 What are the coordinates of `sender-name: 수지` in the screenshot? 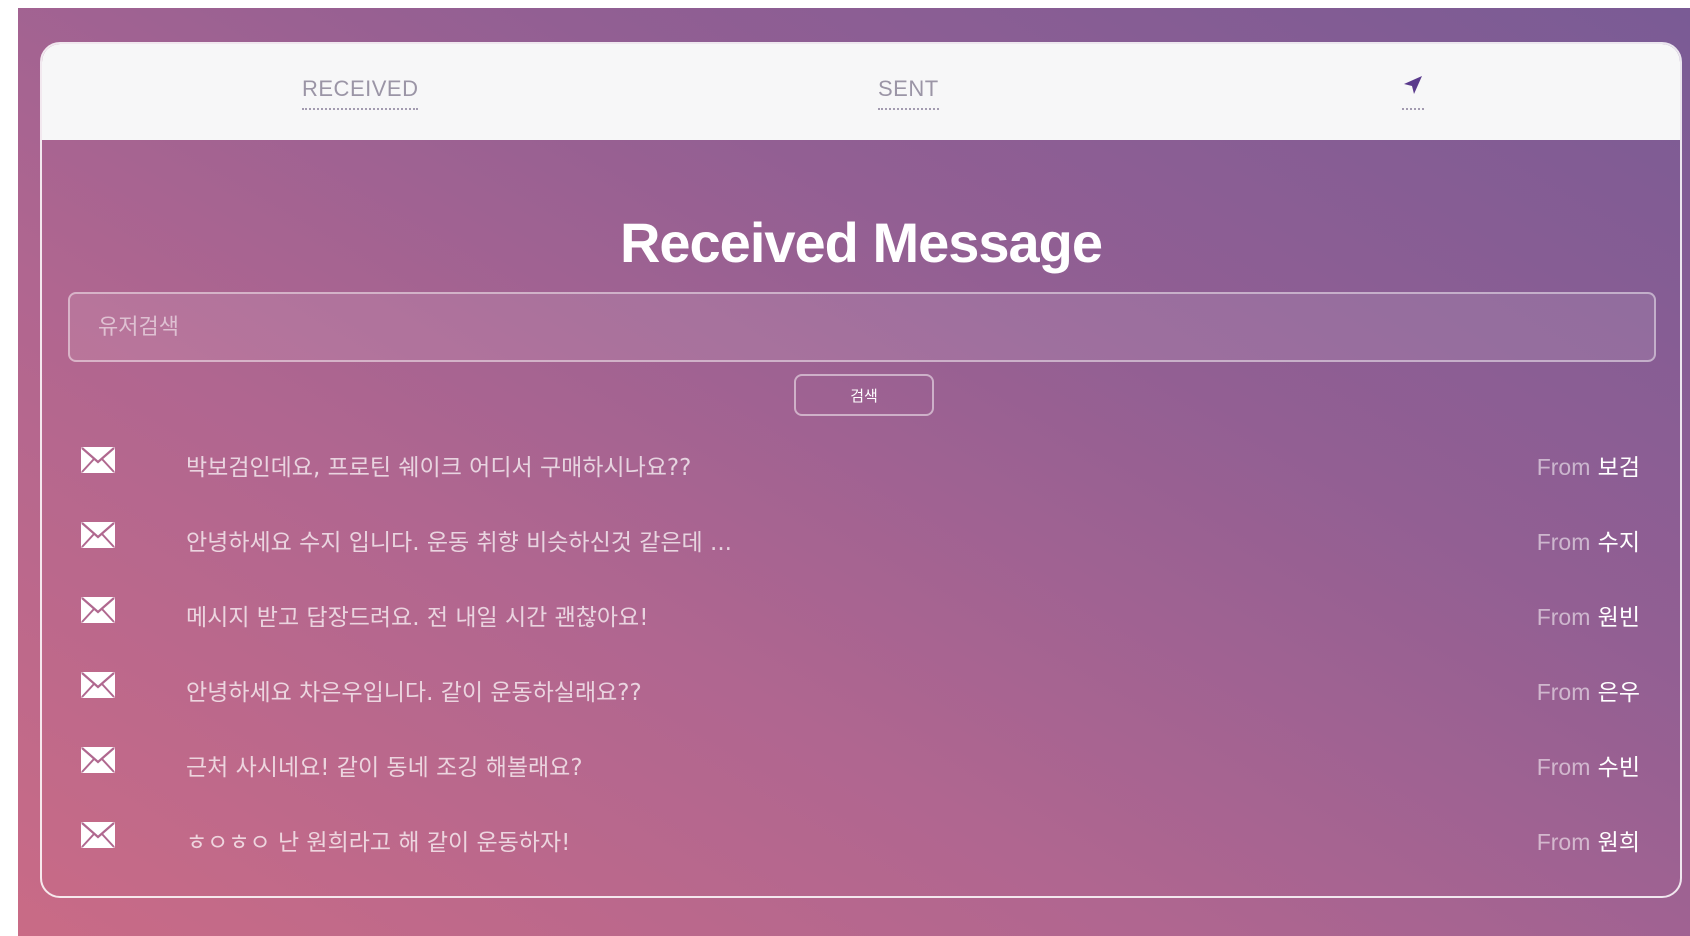 It's located at (1618, 543).